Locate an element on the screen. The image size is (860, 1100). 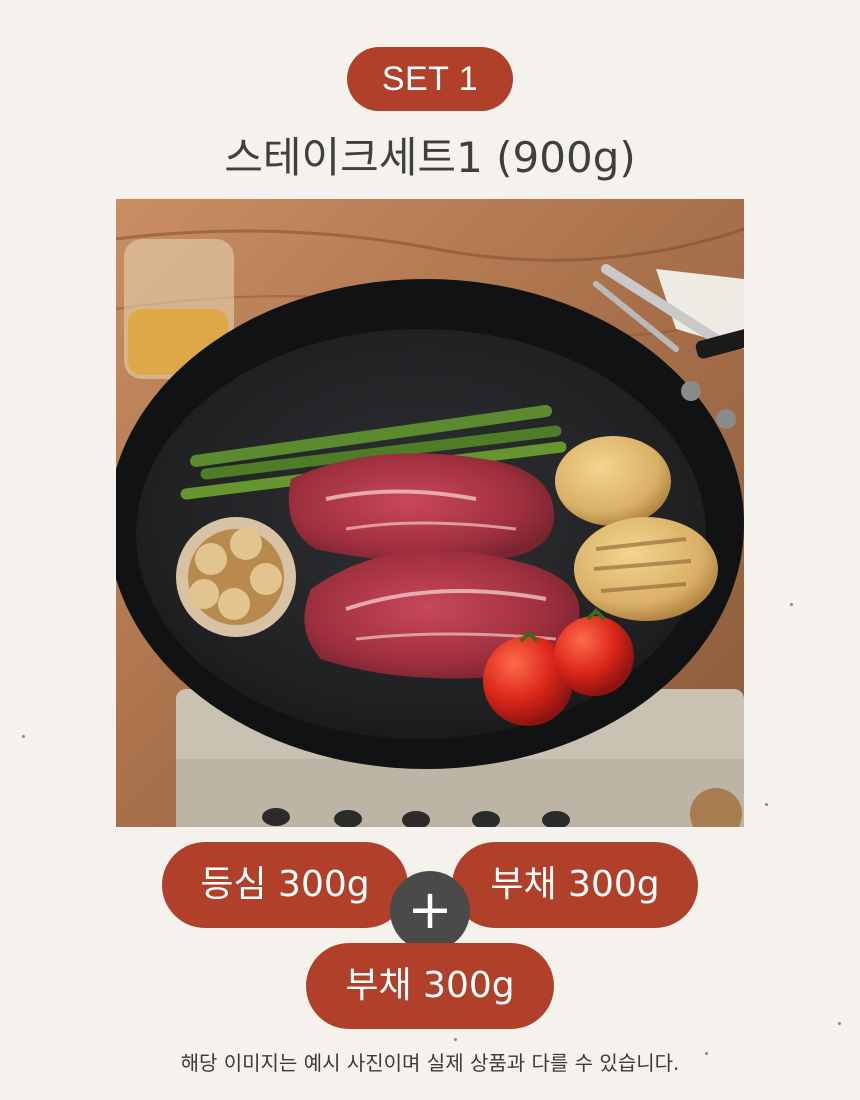
set-badge: SET 1 is located at coordinates (430, 79).